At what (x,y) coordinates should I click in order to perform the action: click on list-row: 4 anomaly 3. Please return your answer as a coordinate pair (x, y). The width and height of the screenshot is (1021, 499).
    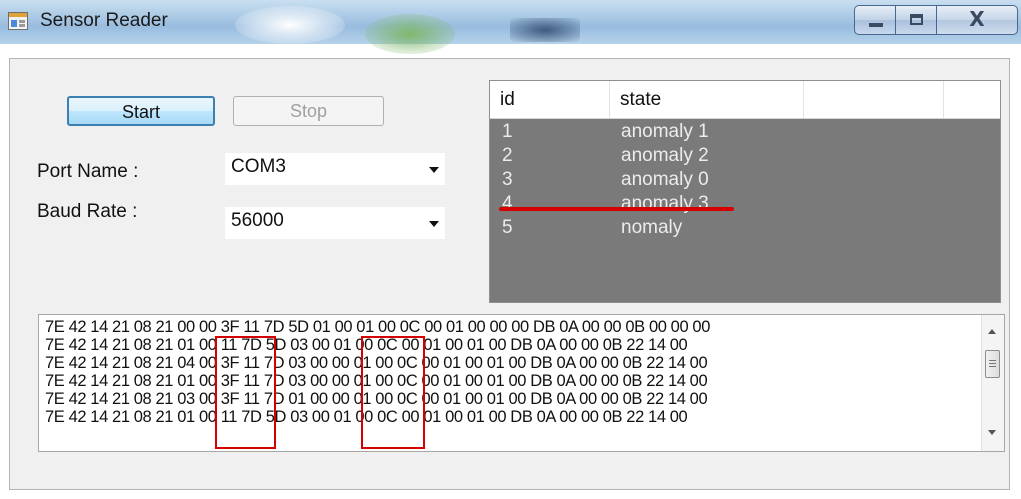
    Looking at the image, I should click on (745, 205).